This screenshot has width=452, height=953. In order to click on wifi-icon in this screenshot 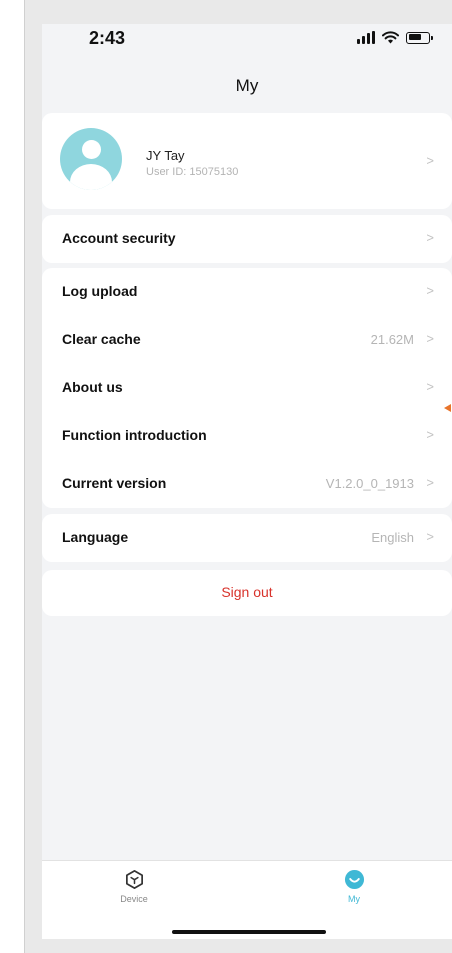, I will do `click(390, 37)`.